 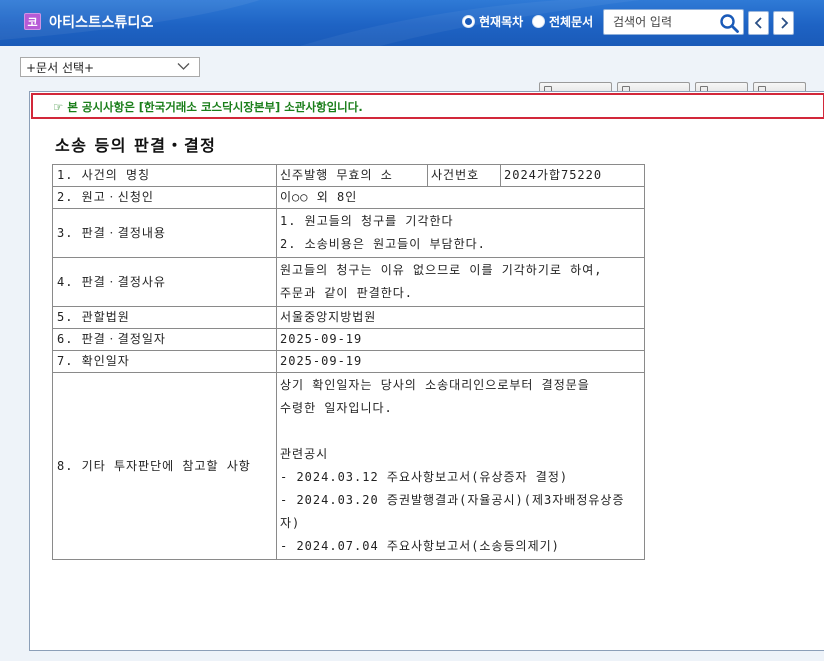 I want to click on table-row: 5. 관할법원 서울중앙지방법원, so click(x=348, y=317).